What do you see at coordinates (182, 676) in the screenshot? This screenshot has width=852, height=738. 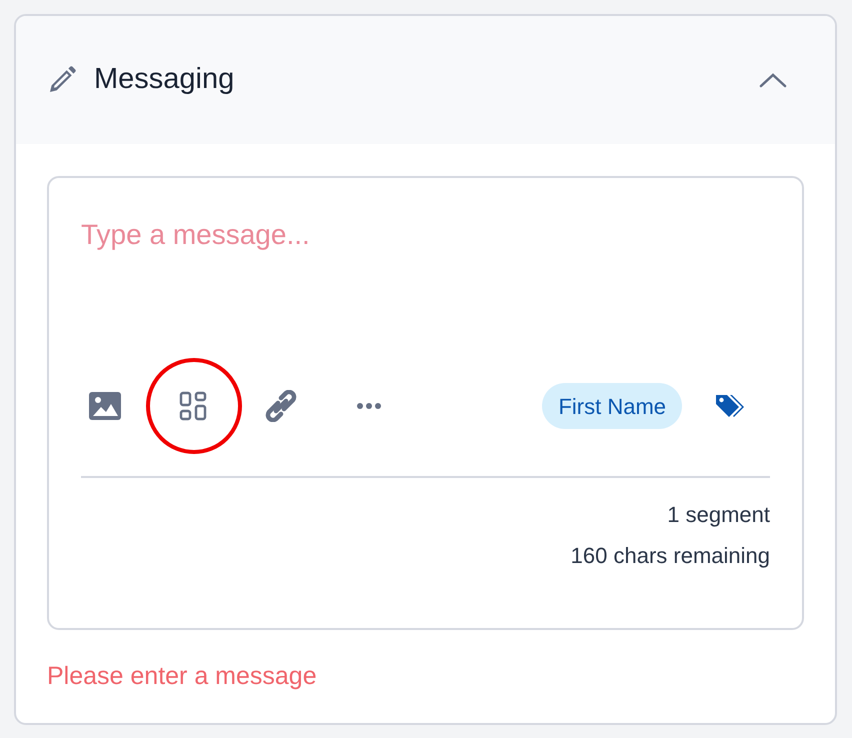 I see `error-message: Please enter a message` at bounding box center [182, 676].